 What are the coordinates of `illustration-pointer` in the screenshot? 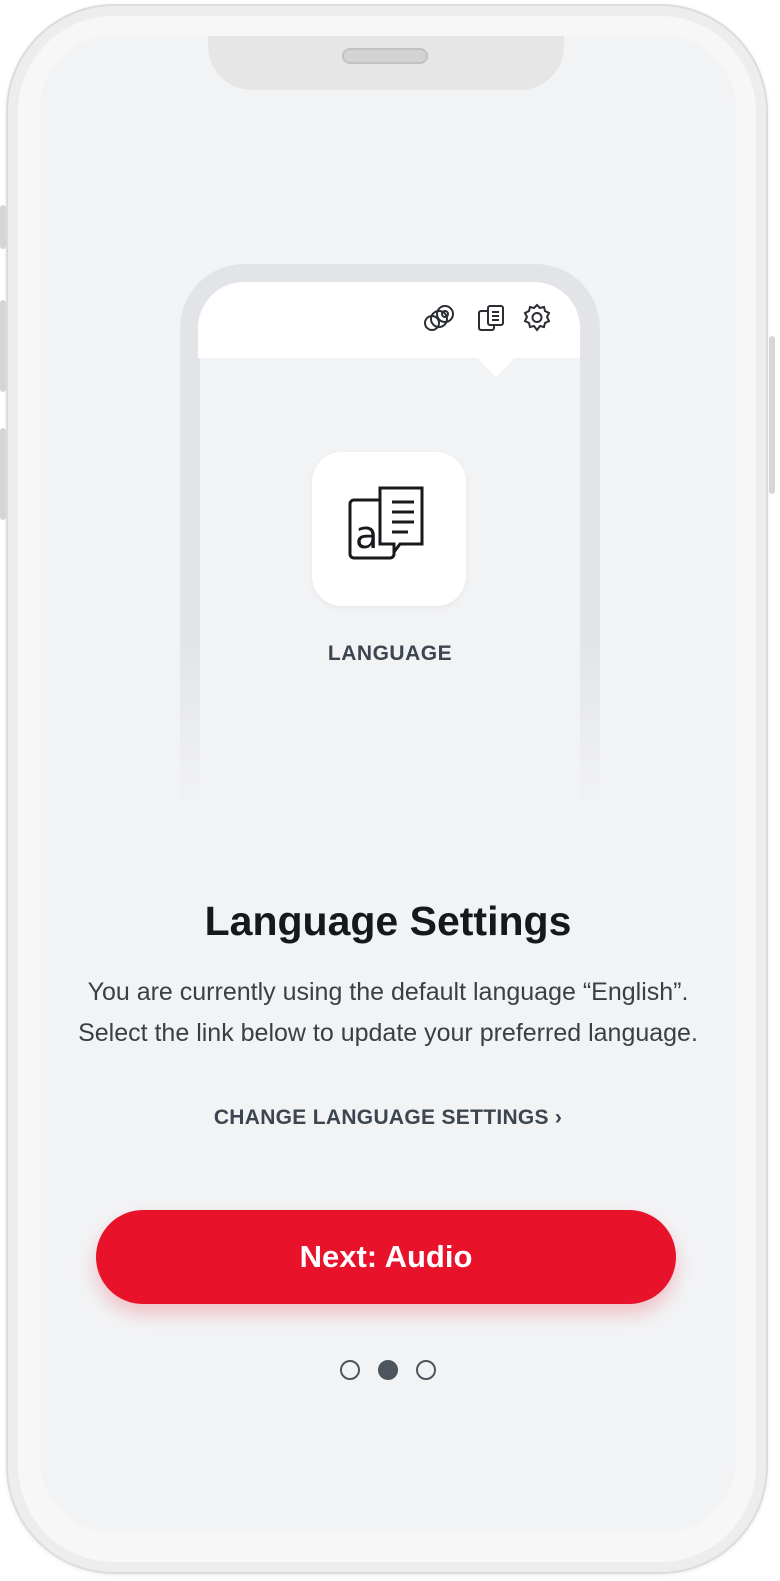 It's located at (496, 367).